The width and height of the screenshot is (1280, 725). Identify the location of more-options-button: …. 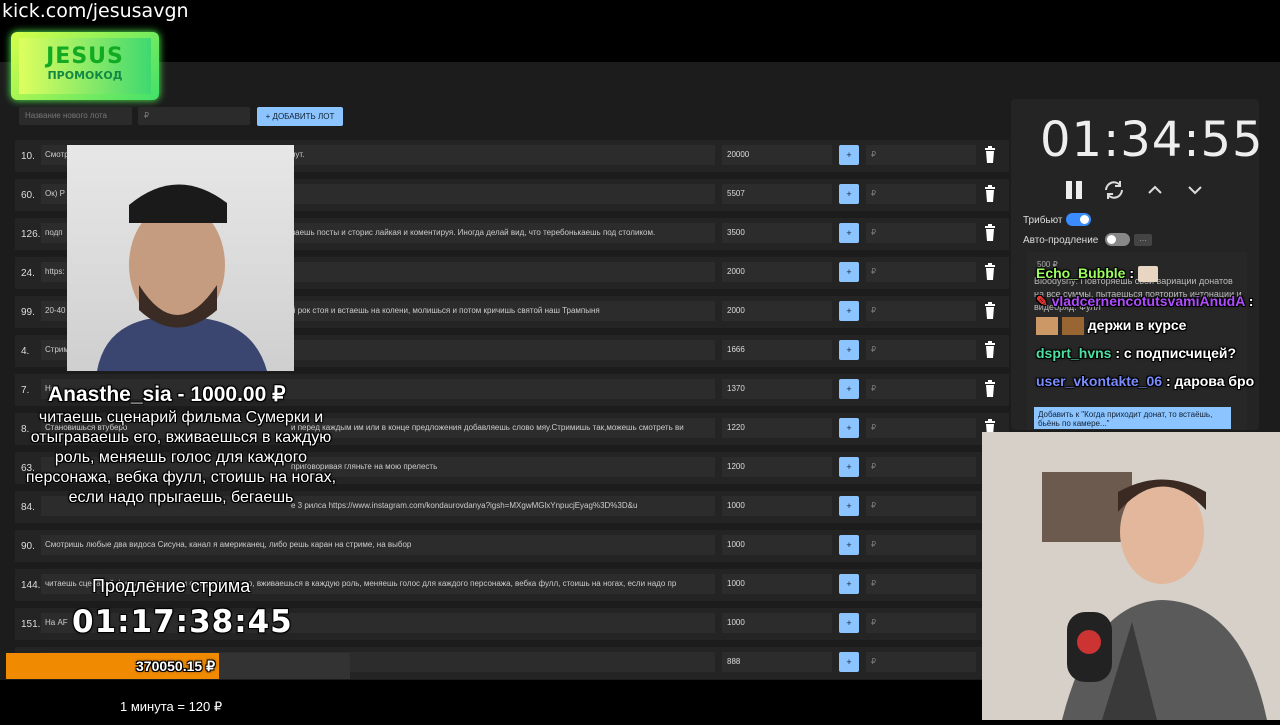
(1143, 240).